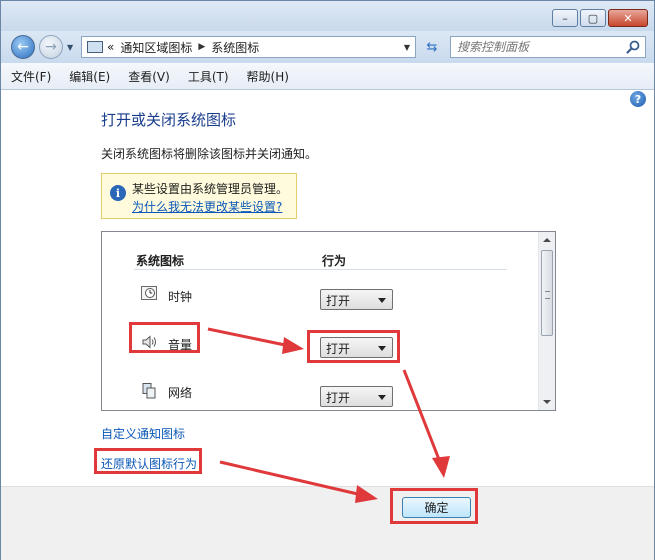  Describe the element at coordinates (327, 523) in the screenshot. I see `footer-bar: 确定` at that location.